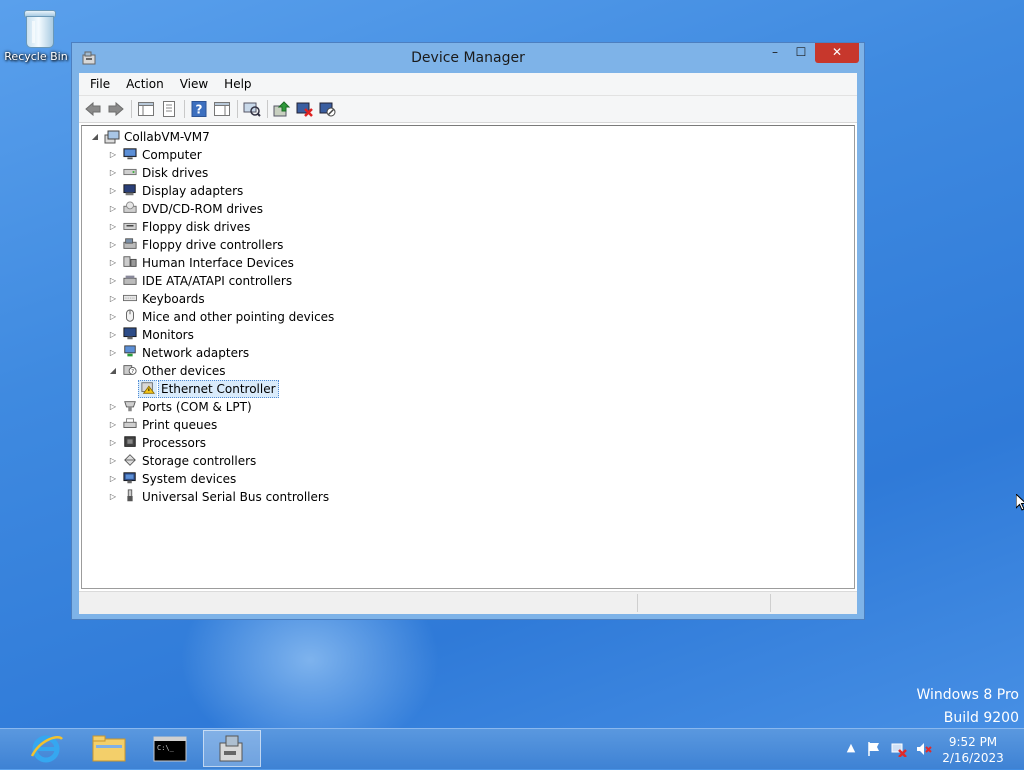 The image size is (1024, 770). I want to click on processor-icon, so click(130, 441).